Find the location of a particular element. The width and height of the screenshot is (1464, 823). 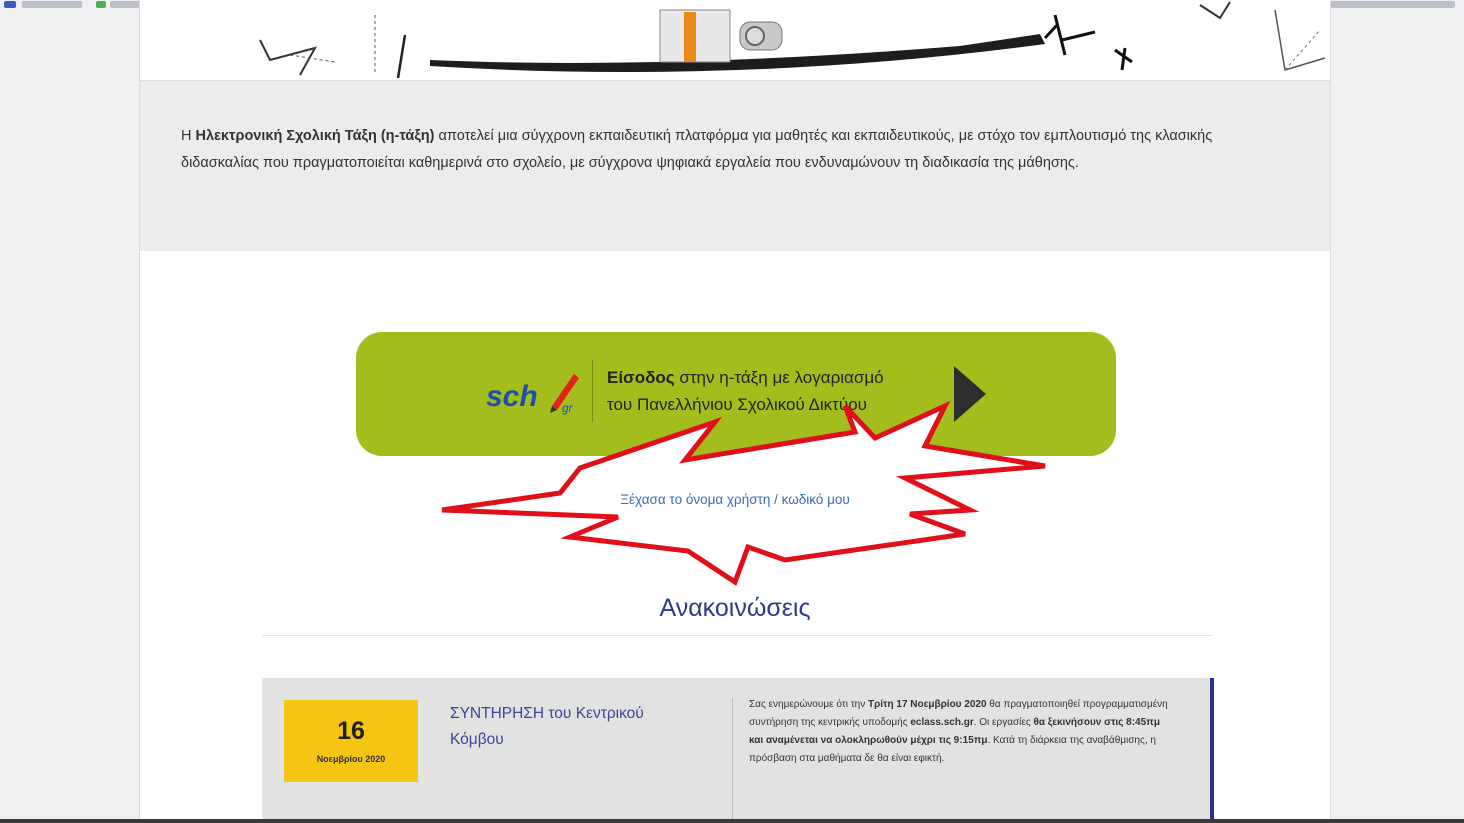

login-label-line1: στην η-τάξη με λογαριασμό is located at coordinates (779, 377).